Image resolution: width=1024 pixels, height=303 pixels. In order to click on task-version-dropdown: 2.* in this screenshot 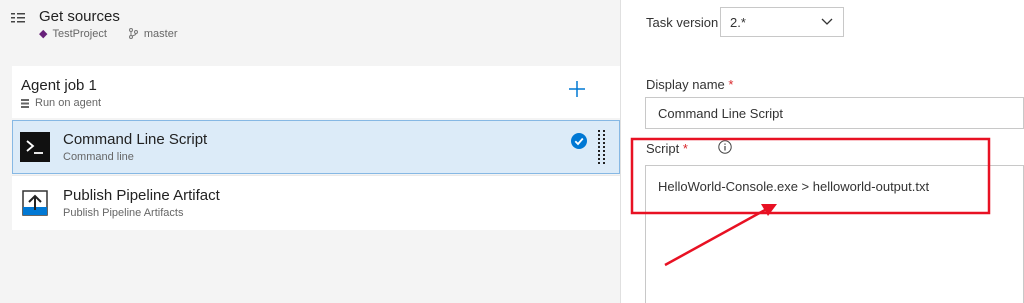, I will do `click(782, 22)`.